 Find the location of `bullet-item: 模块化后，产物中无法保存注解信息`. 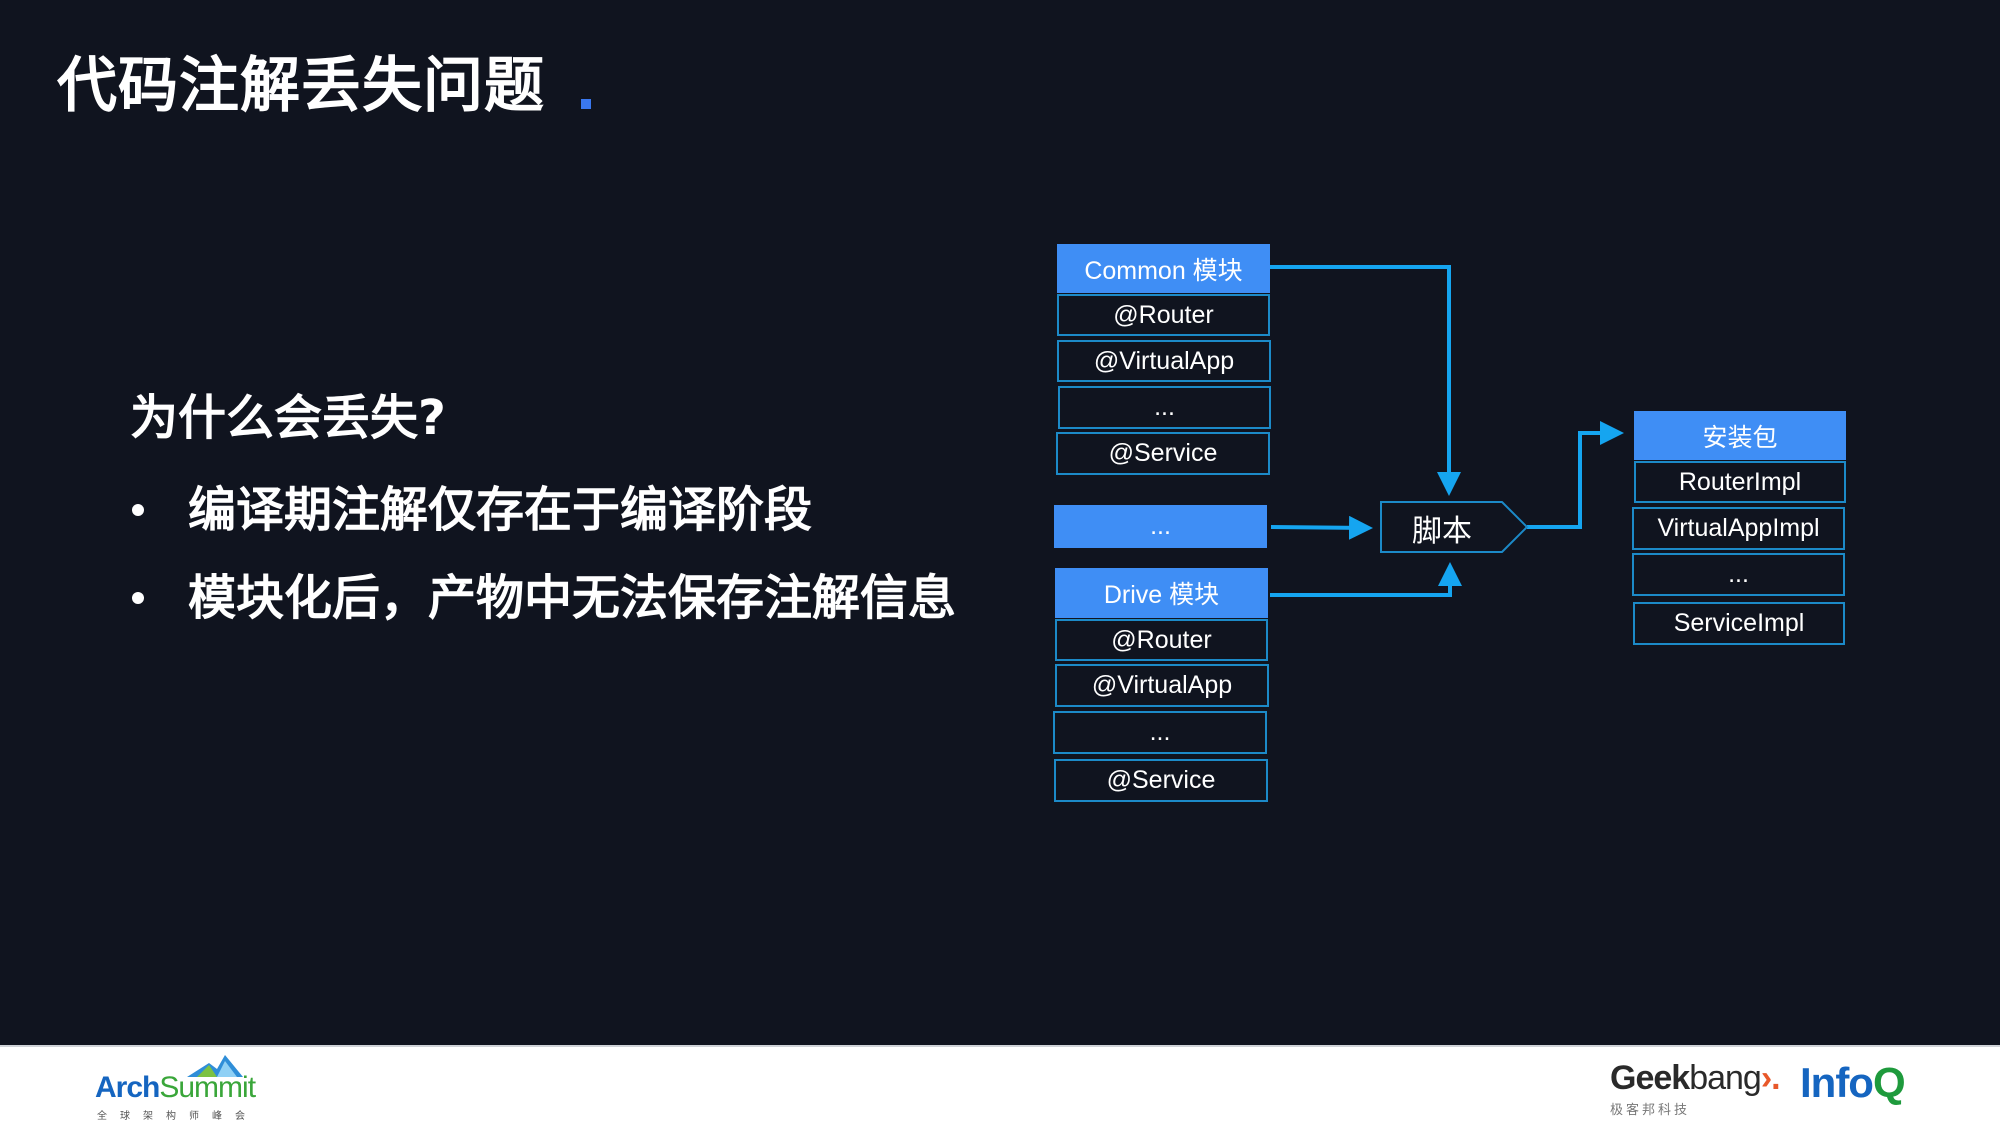

bullet-item: 模块化后，产物中无法保存注解信息 is located at coordinates (542, 598).